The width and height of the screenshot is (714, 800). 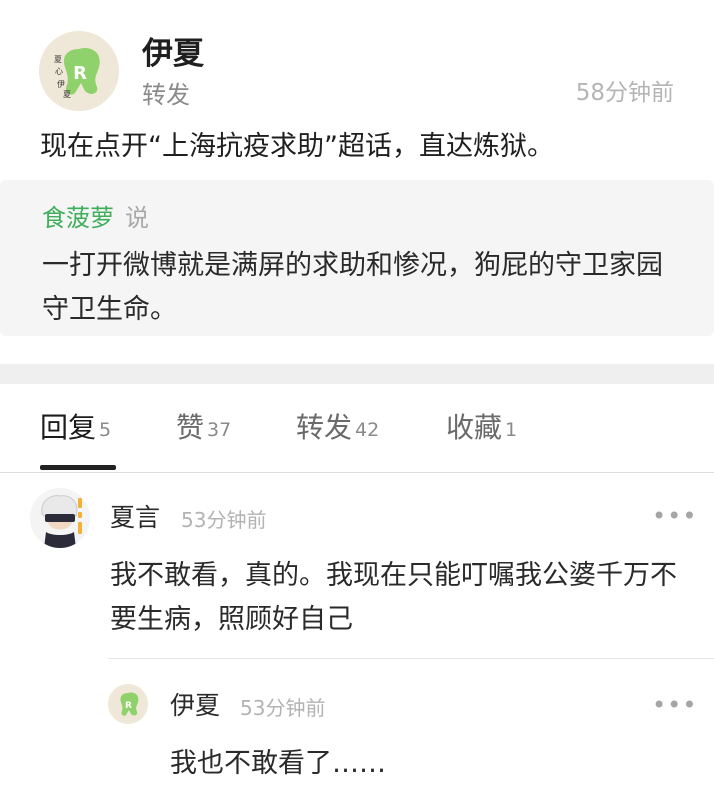 What do you see at coordinates (135, 518) in the screenshot?
I see `comment-user-name: 夏言` at bounding box center [135, 518].